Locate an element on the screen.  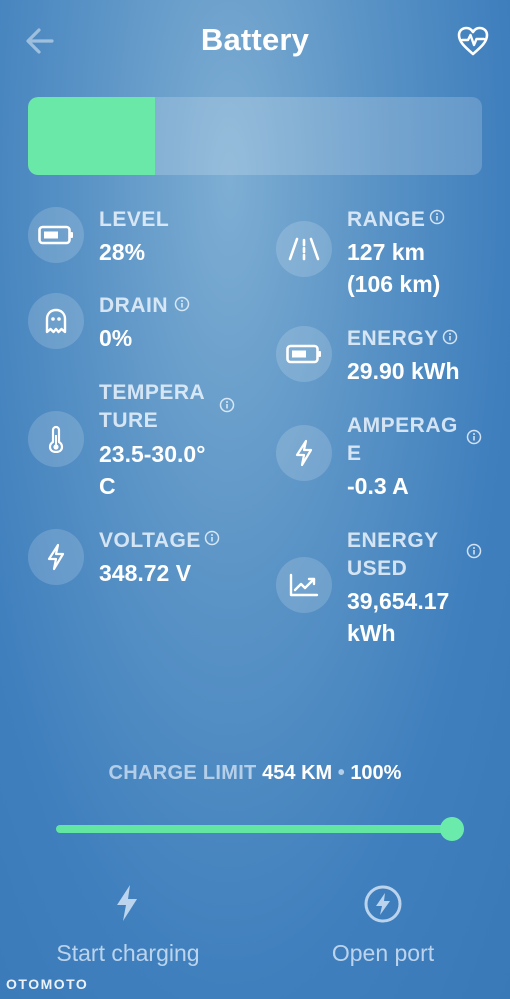
energy-used-label-line2: USED is located at coordinates (377, 568).